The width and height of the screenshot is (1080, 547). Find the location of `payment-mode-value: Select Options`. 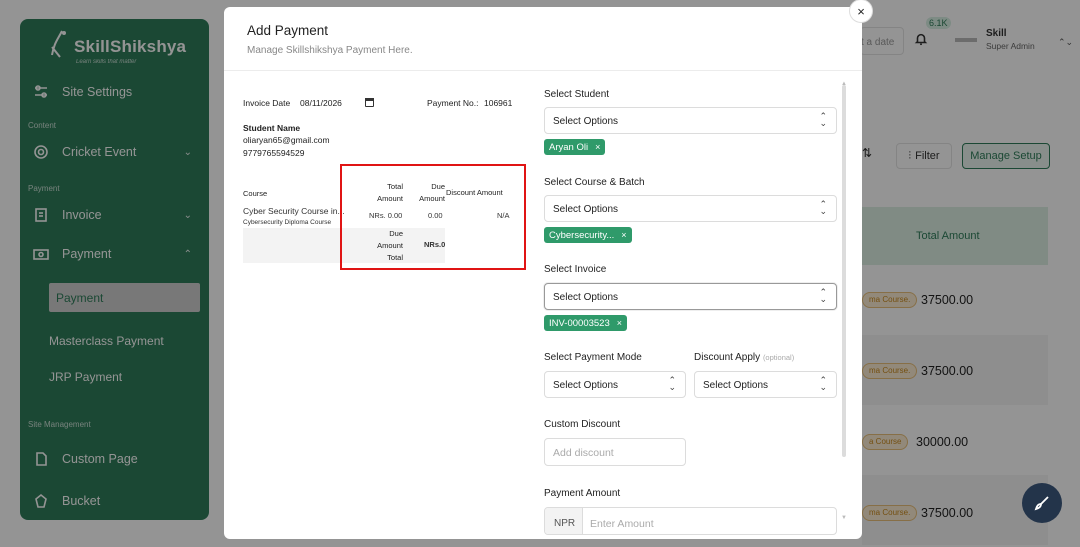

payment-mode-value: Select Options is located at coordinates (586, 385).